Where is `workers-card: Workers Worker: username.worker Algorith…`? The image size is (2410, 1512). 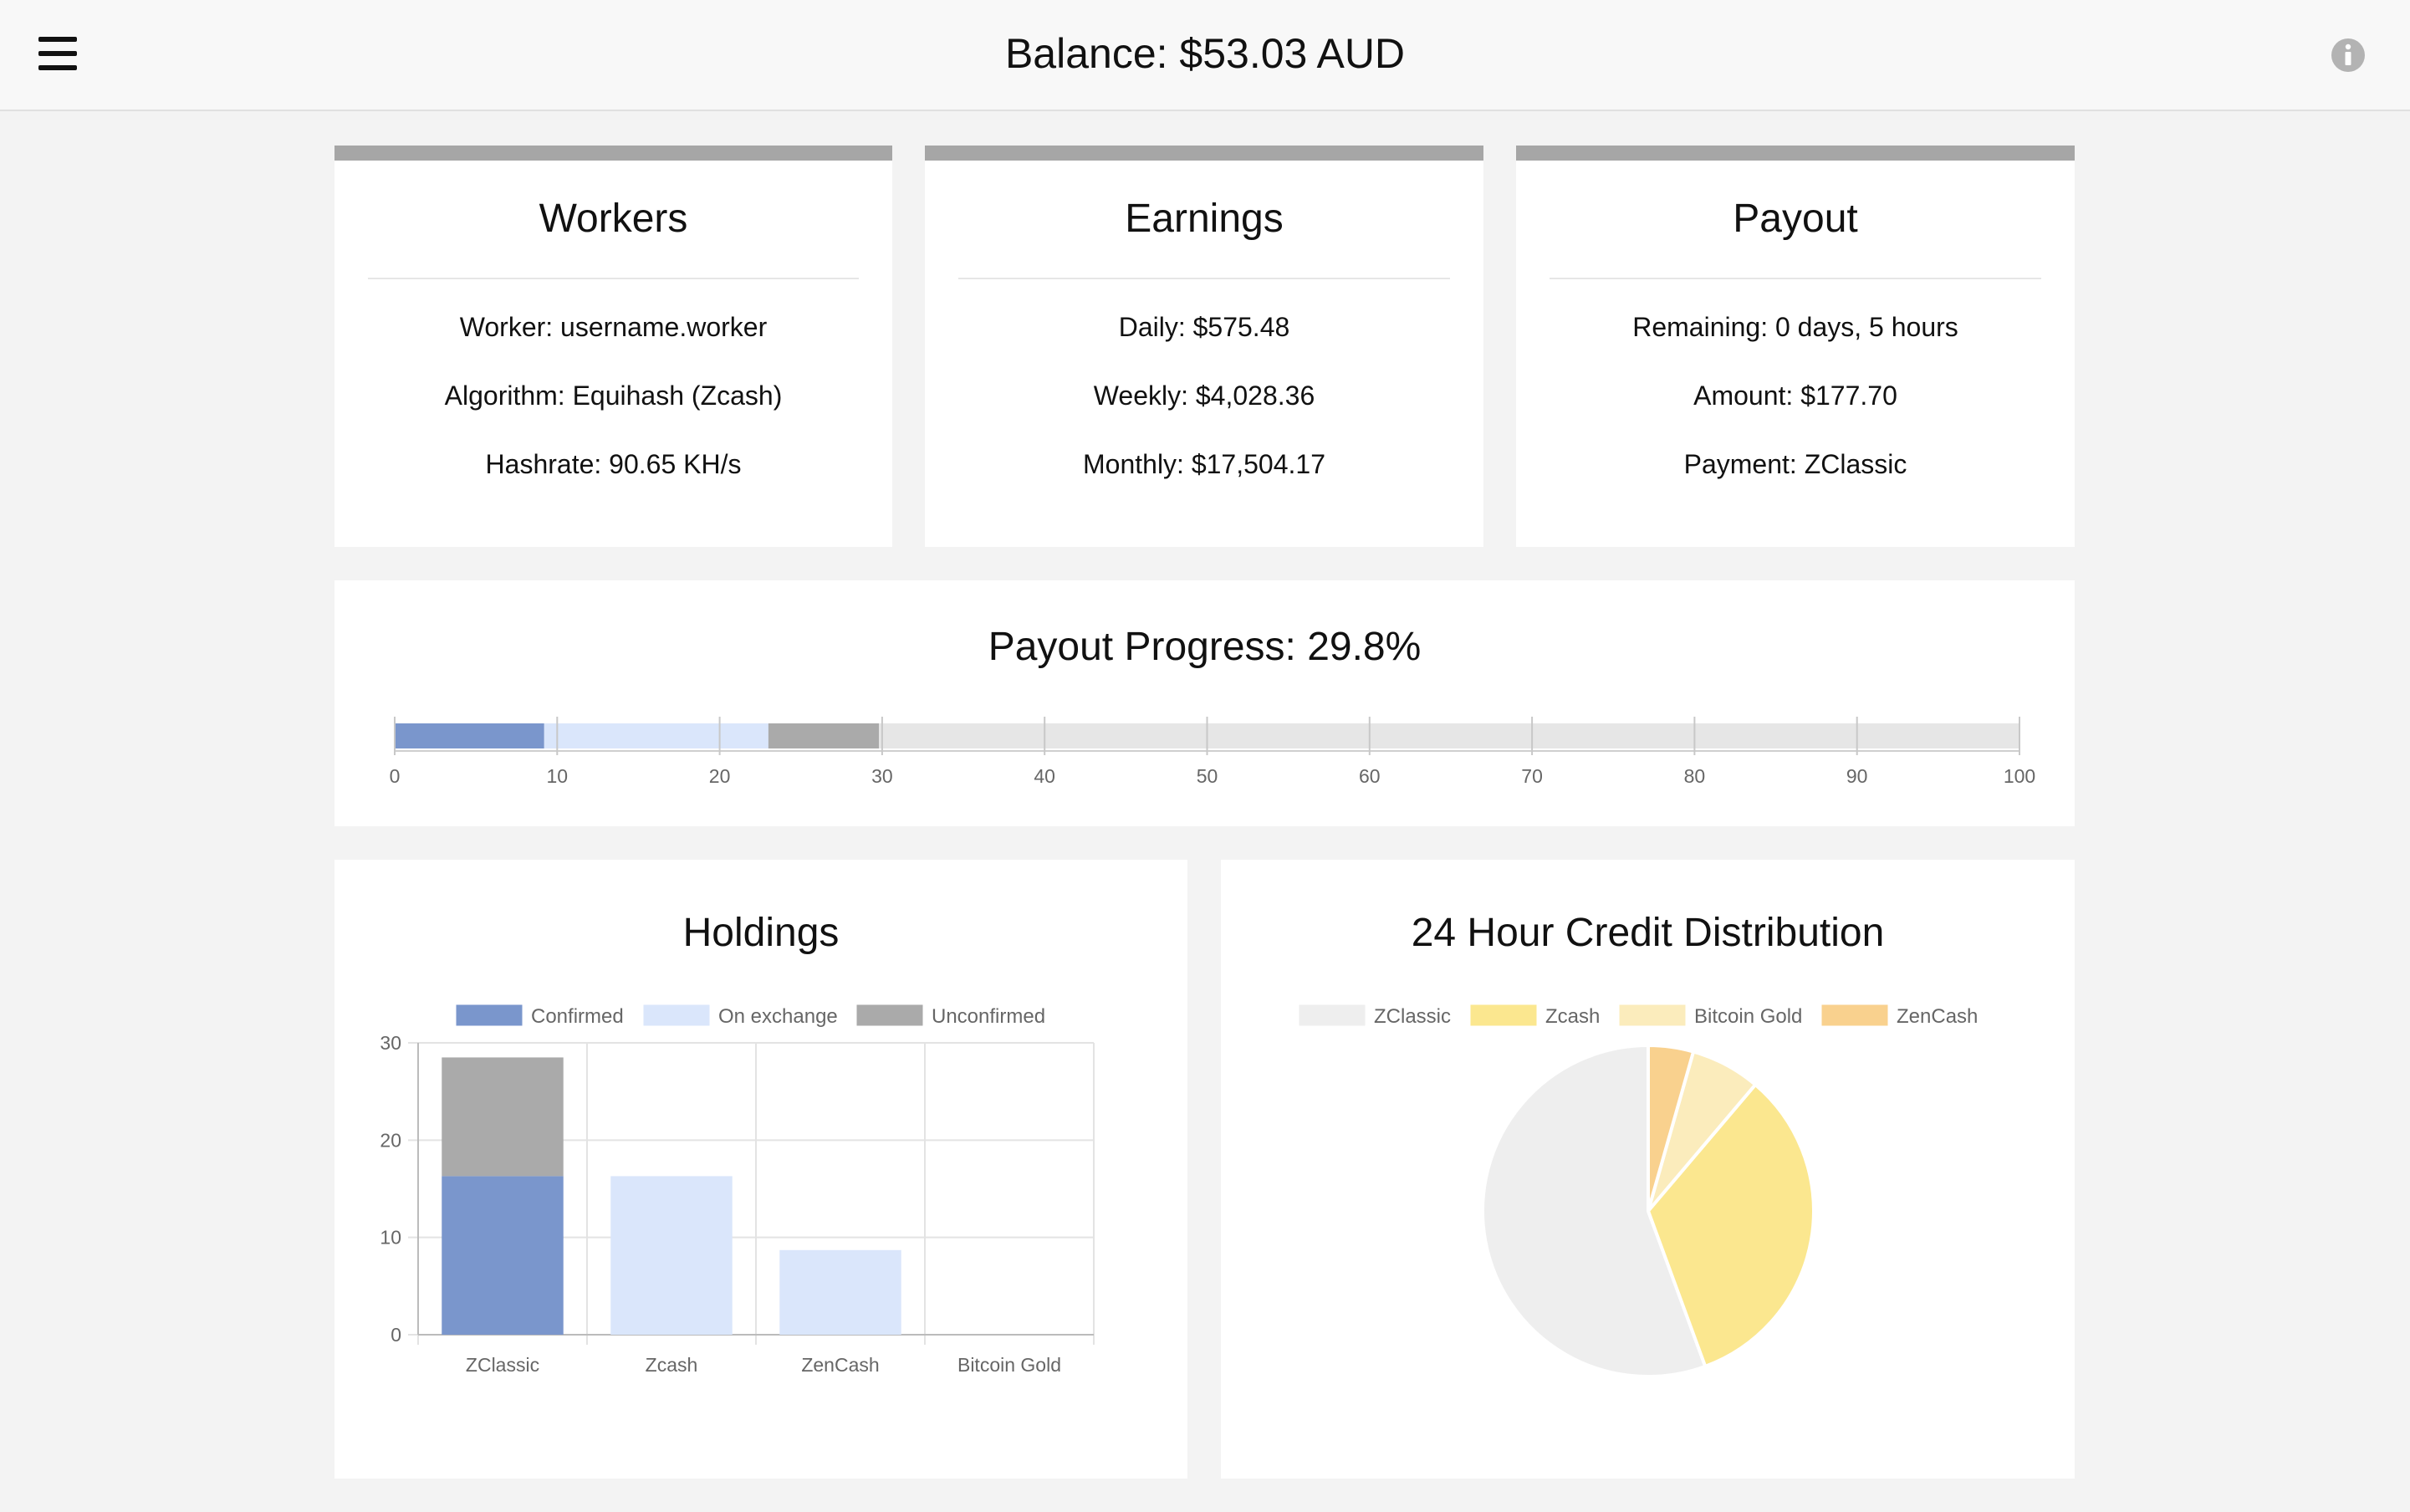 workers-card: Workers Worker: username.worker Algorith… is located at coordinates (613, 346).